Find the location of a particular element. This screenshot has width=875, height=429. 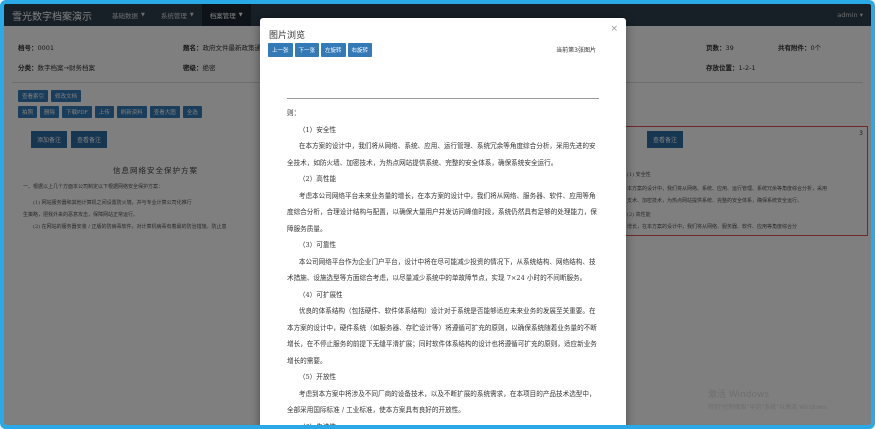

current-image-indicator: 当前第3张图片 is located at coordinates (576, 50).